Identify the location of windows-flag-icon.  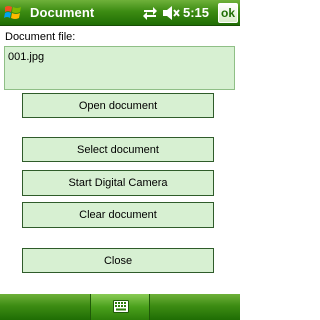
(13, 13).